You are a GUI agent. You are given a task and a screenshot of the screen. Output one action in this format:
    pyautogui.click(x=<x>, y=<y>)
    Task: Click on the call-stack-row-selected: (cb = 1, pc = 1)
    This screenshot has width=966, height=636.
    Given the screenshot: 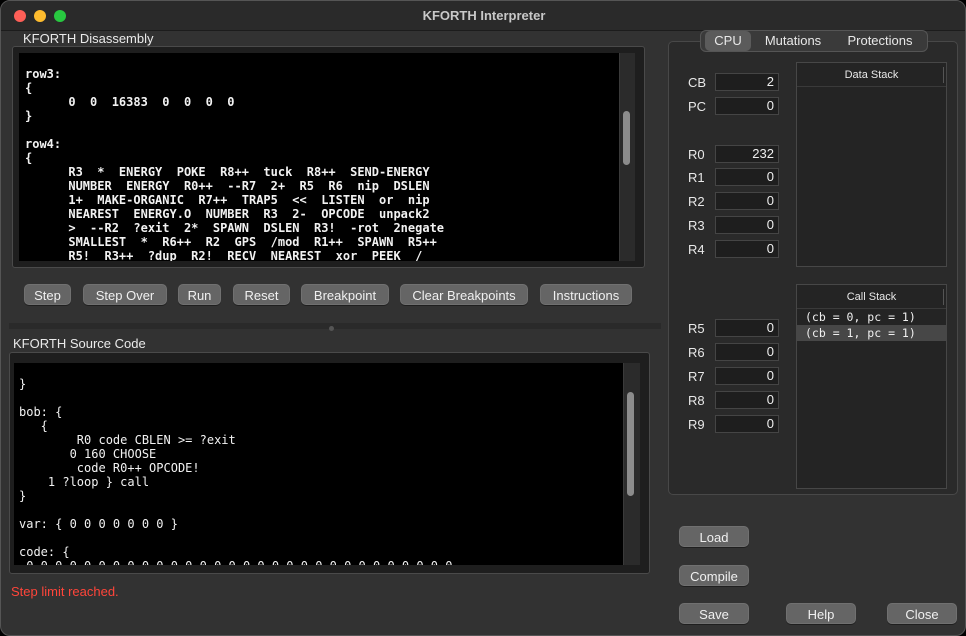 What is the action you would take?
    pyautogui.click(x=871, y=333)
    